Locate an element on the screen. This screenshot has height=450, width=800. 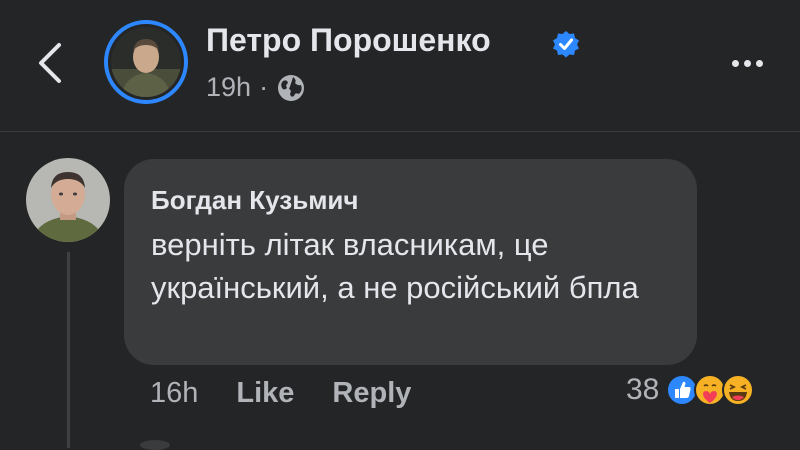
post-meta: 19h · is located at coordinates (256, 87).